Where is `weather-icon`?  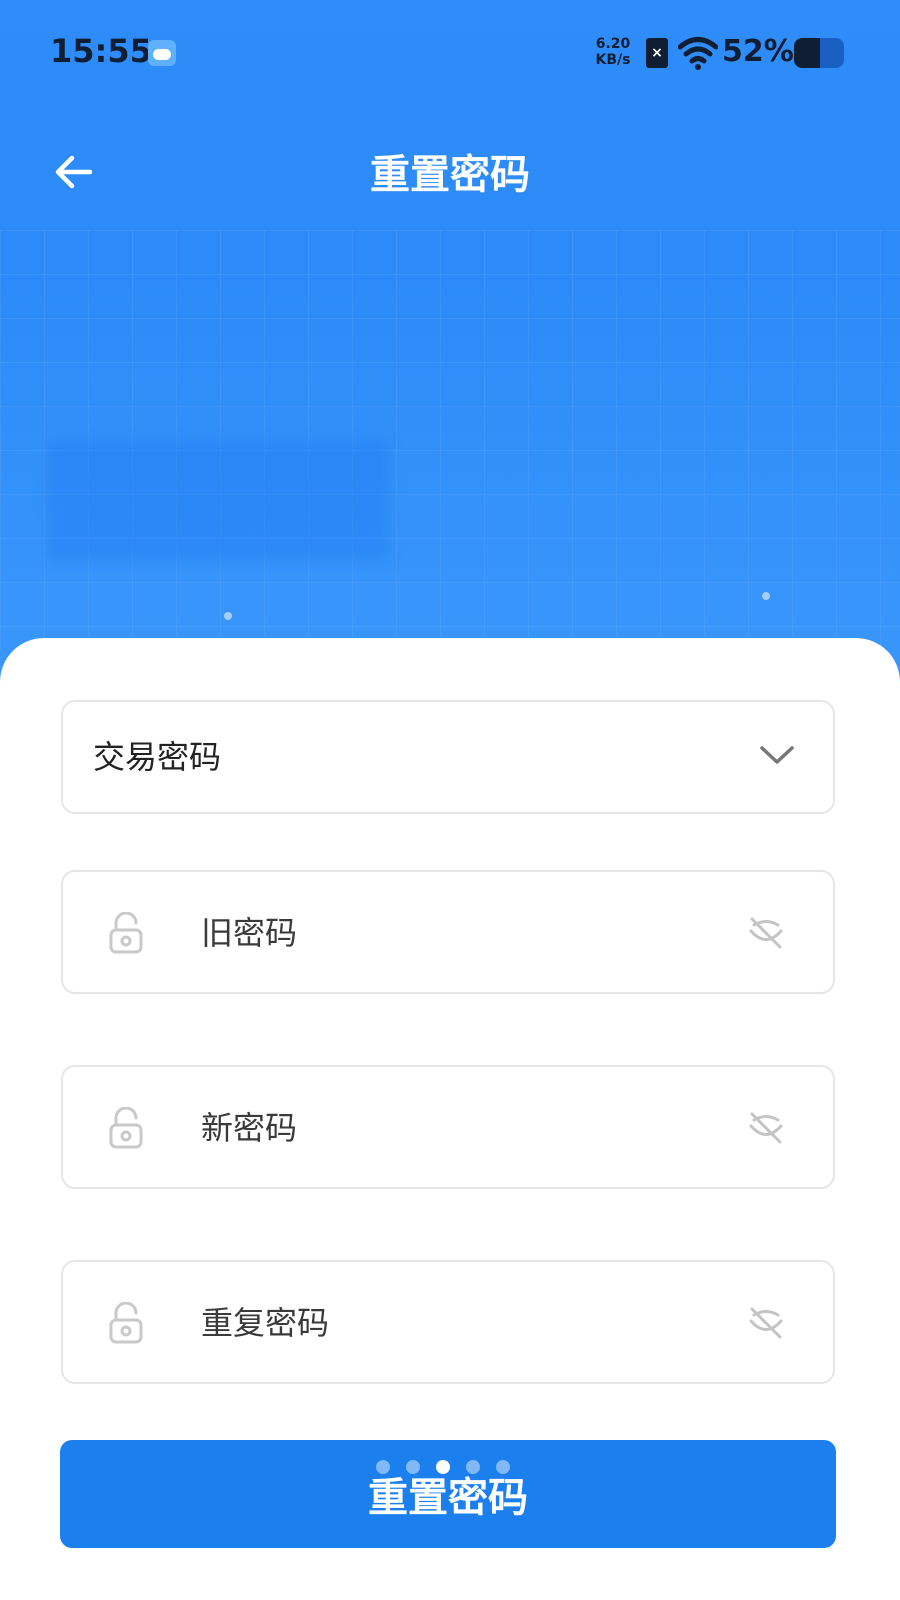
weather-icon is located at coordinates (162, 53).